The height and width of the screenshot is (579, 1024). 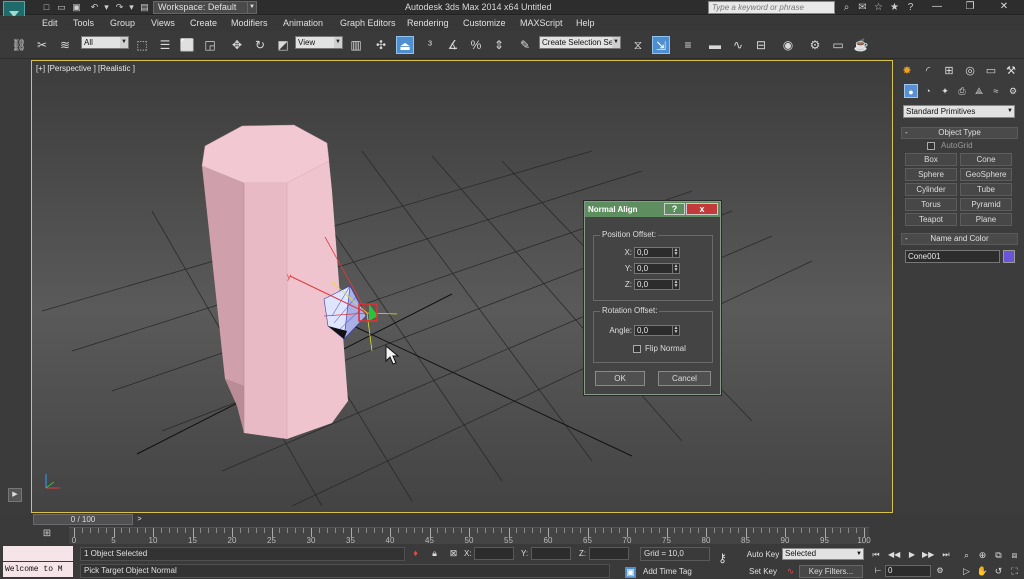 I want to click on menu-group: Group, so click(x=122, y=23).